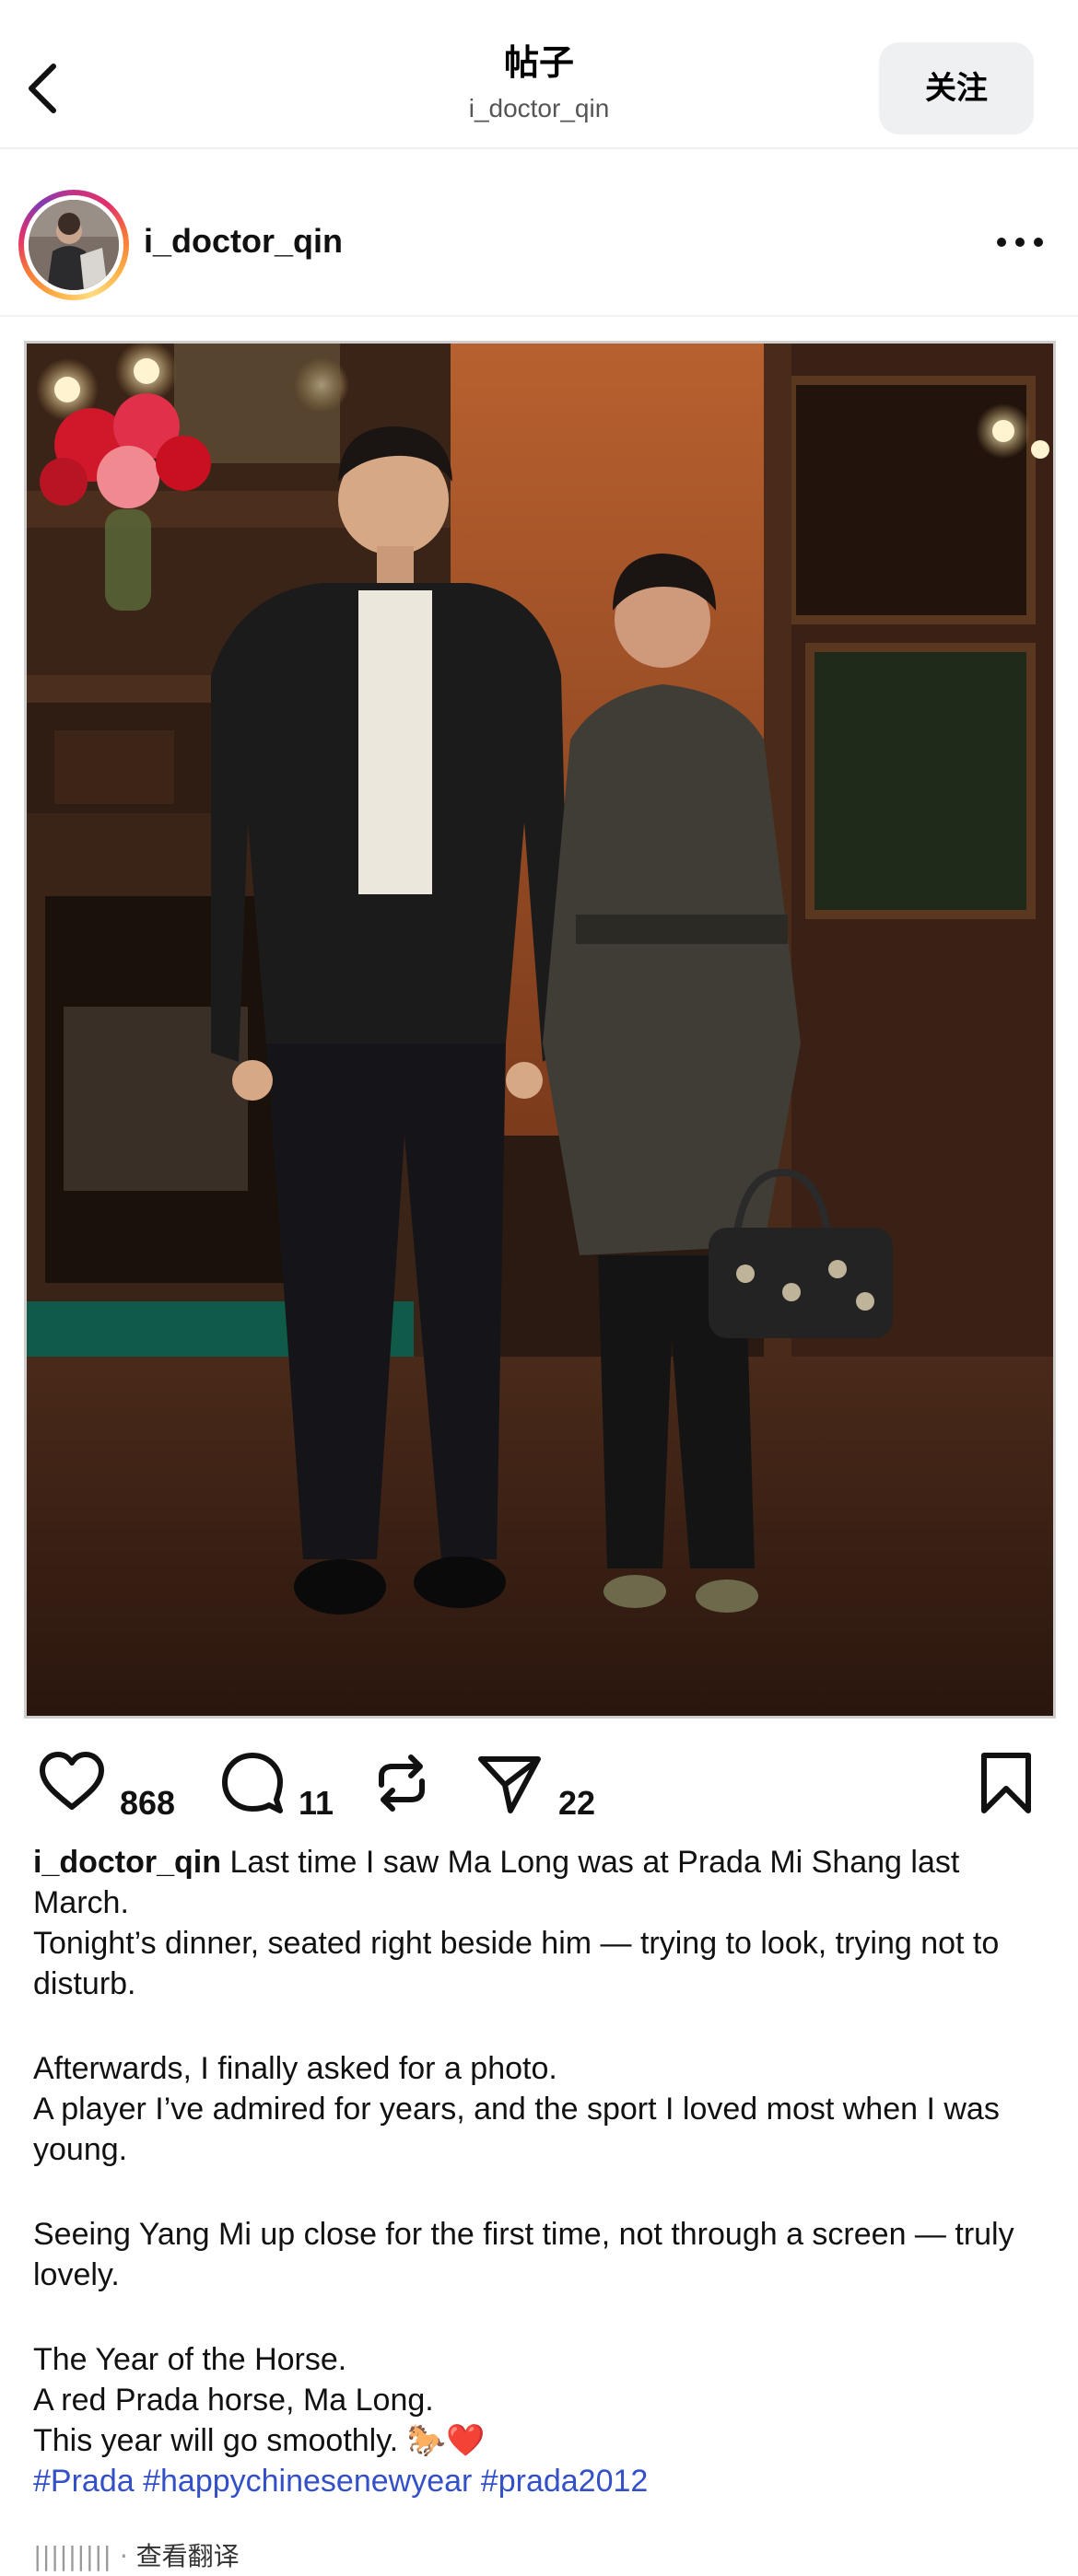 This screenshot has width=1078, height=2576. I want to click on follow-button: 关注, so click(956, 88).